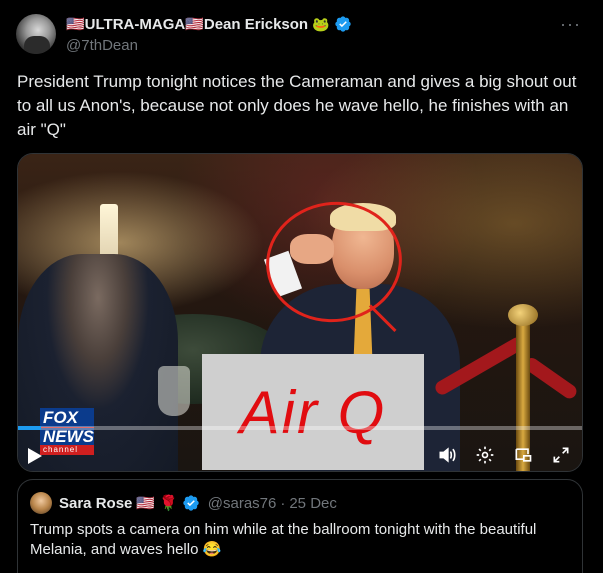 The width and height of the screenshot is (603, 573). What do you see at coordinates (68, 437) in the screenshot?
I see `fox-news-logo: FOX NEWS channel` at bounding box center [68, 437].